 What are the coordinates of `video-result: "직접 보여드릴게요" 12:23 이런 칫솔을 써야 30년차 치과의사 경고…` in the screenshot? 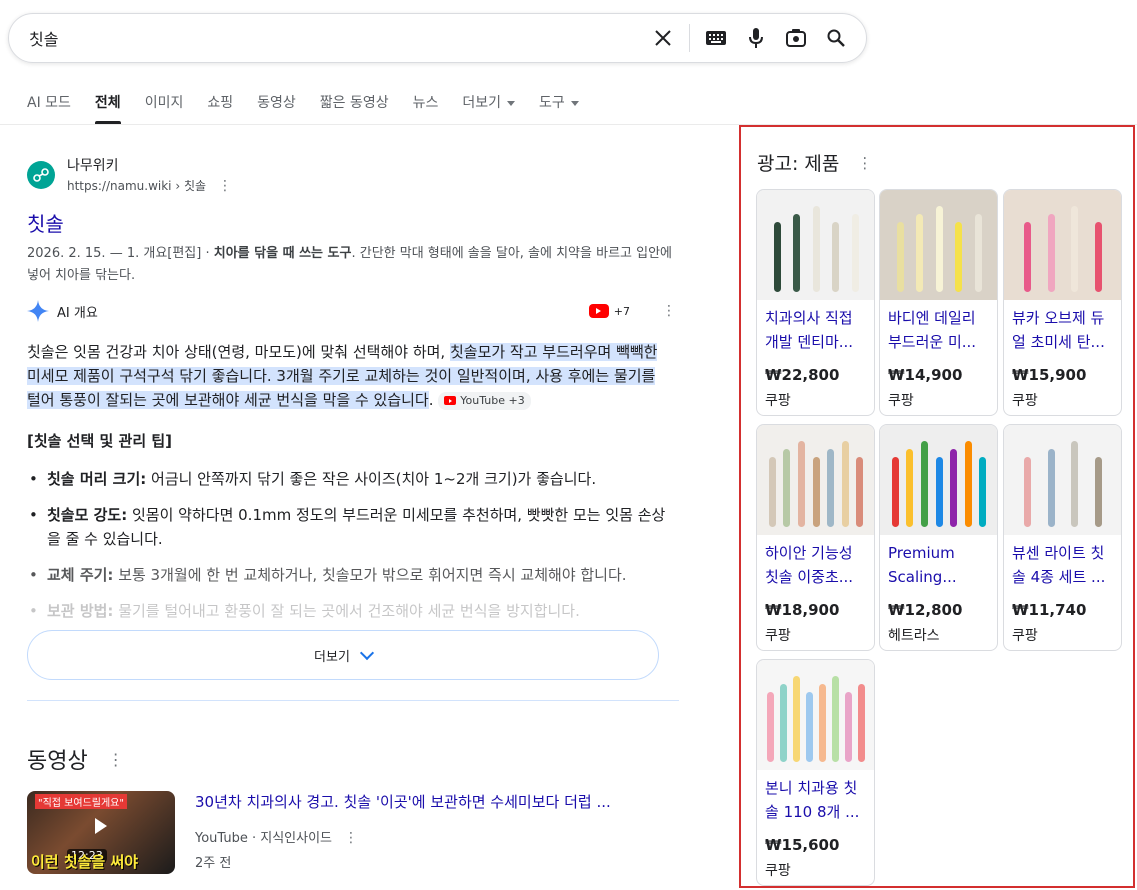 It's located at (347, 832).